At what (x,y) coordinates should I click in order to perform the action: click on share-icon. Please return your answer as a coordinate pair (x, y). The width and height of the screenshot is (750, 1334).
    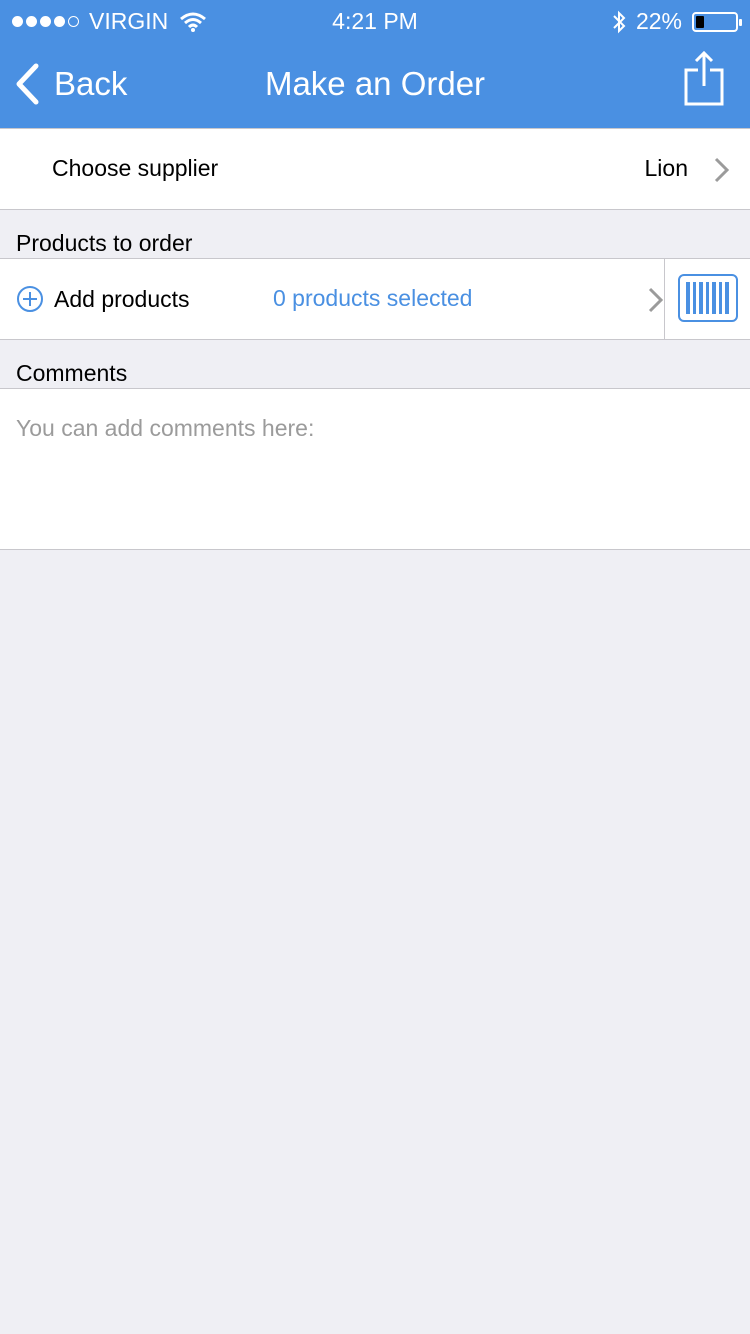
    Looking at the image, I should click on (704, 78).